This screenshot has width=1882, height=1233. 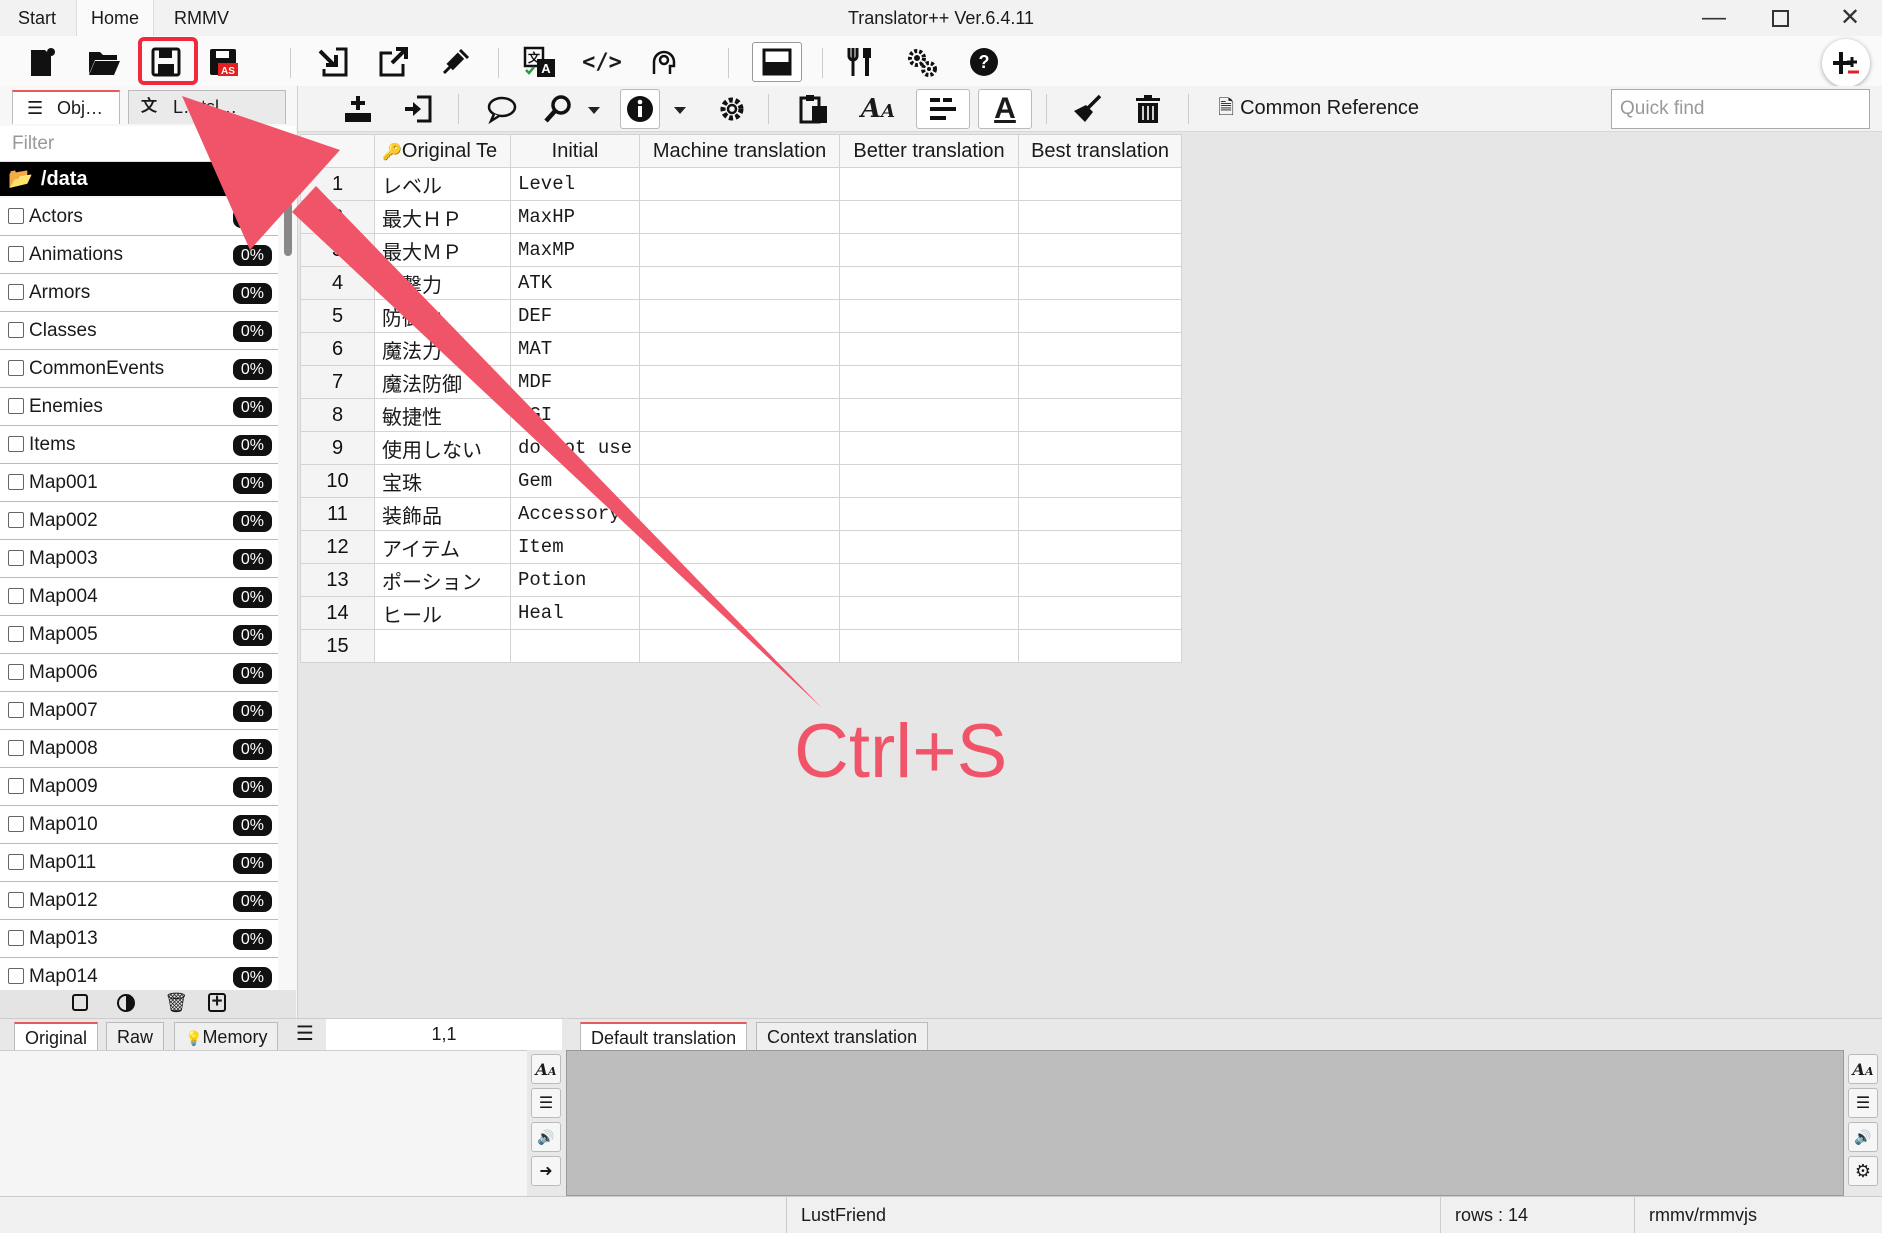 I want to click on help-button: ?, so click(x=984, y=62).